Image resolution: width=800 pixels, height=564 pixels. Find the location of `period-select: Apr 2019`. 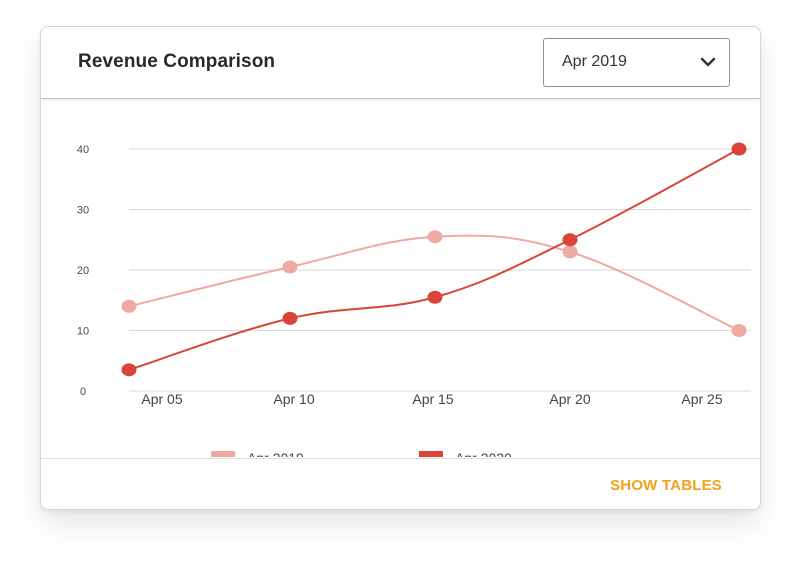

period-select: Apr 2019 is located at coordinates (636, 62).